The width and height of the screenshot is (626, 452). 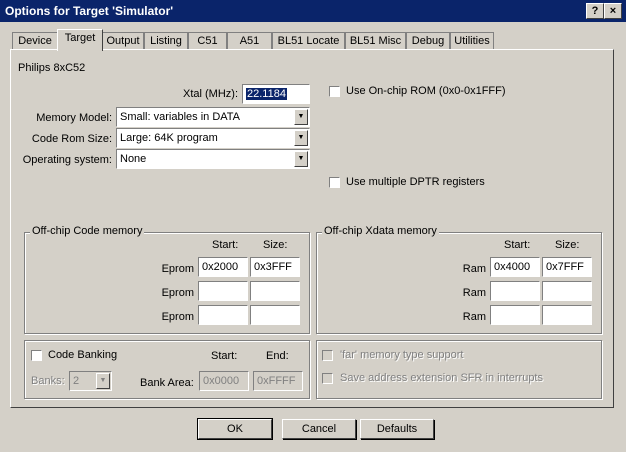 What do you see at coordinates (123, 41) in the screenshot?
I see `tab-output: Output` at bounding box center [123, 41].